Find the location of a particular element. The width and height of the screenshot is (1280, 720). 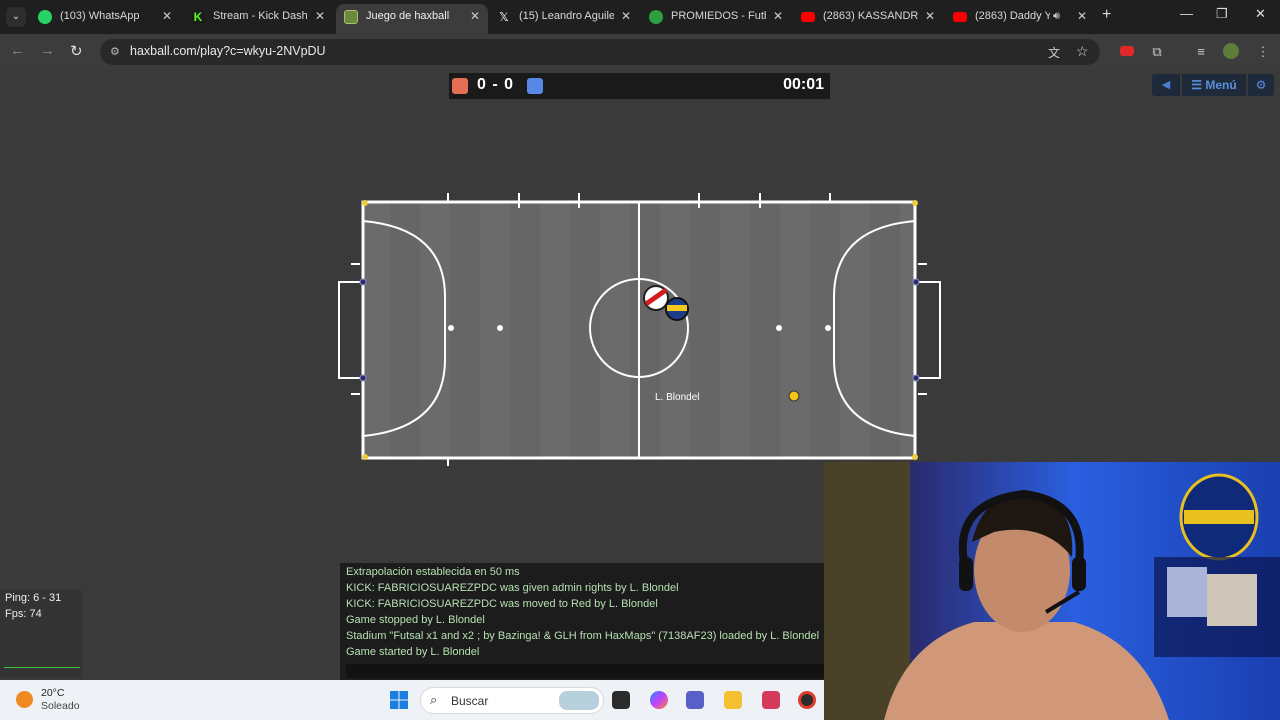

chat-line: Game stopped by L. Blondel is located at coordinates (415, 620).